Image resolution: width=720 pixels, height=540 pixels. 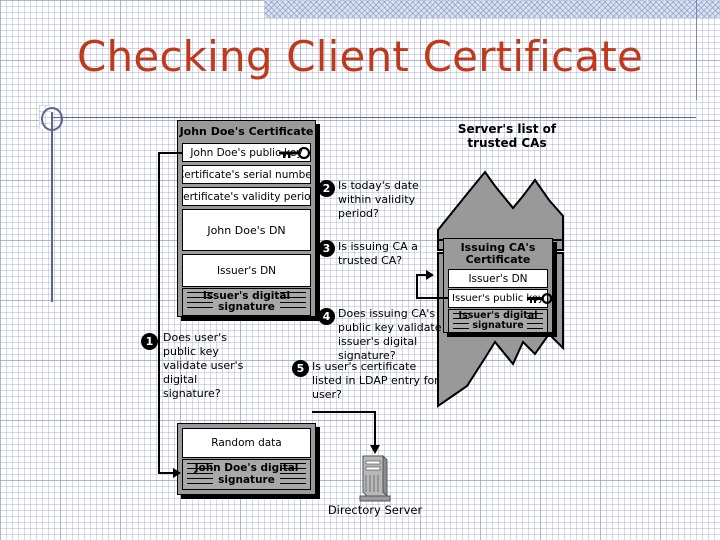 I want to click on random-data-label: Random data, so click(x=246, y=443).